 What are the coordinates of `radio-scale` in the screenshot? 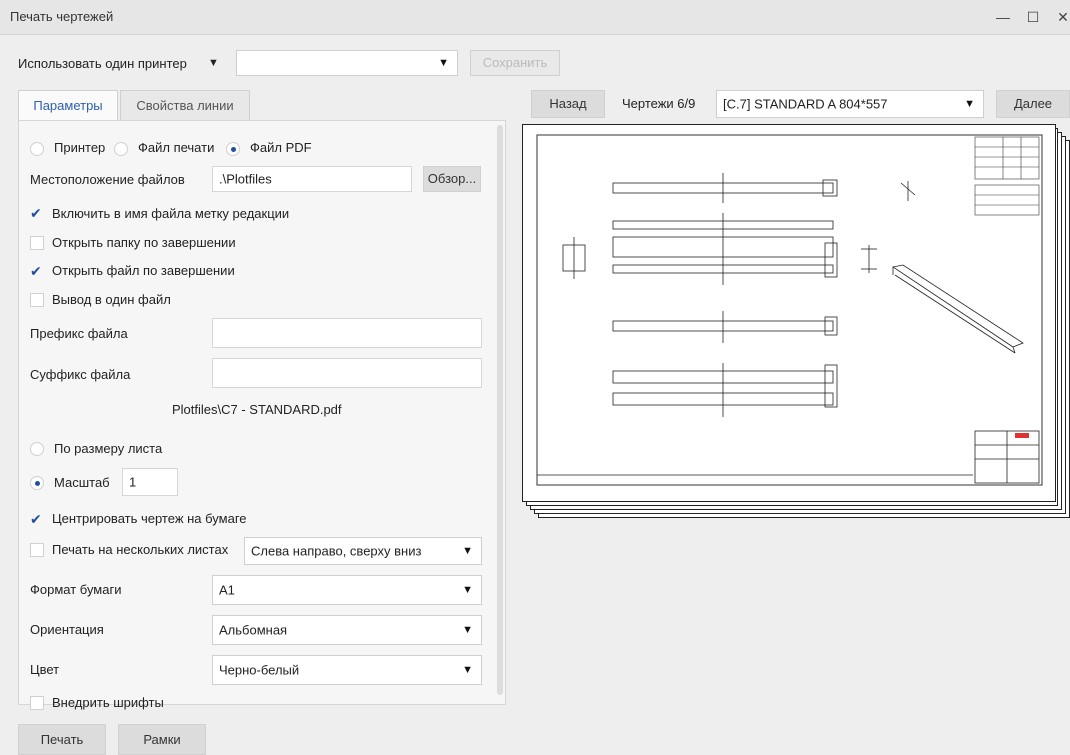 It's located at (37, 483).